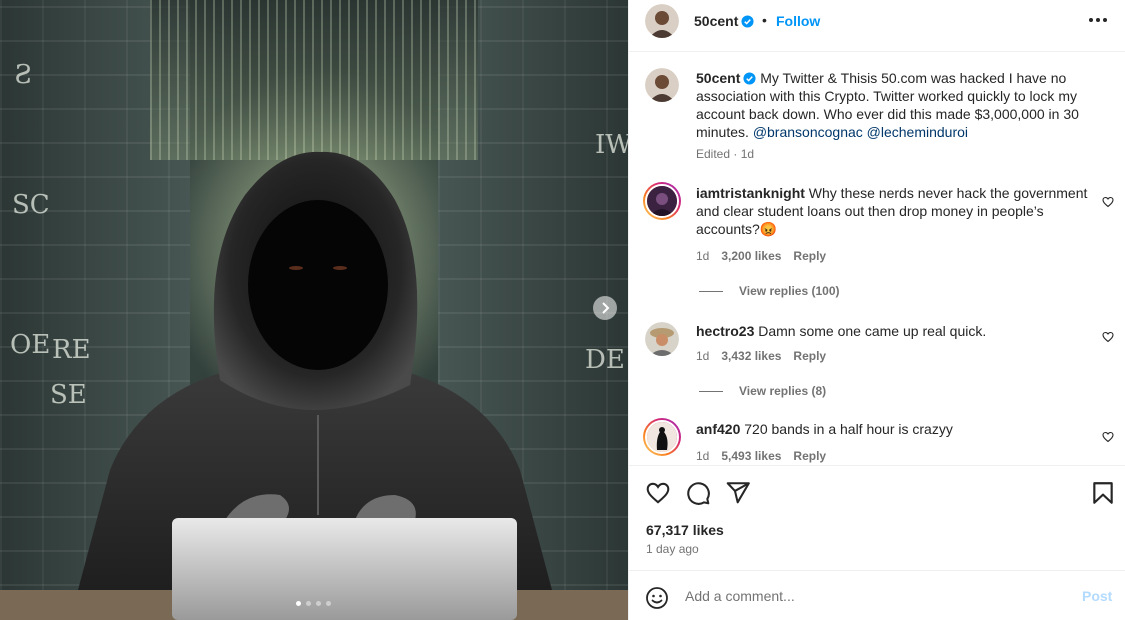 The width and height of the screenshot is (1125, 620). Describe the element at coordinates (718, 78) in the screenshot. I see `caption-username: 50cent` at that location.